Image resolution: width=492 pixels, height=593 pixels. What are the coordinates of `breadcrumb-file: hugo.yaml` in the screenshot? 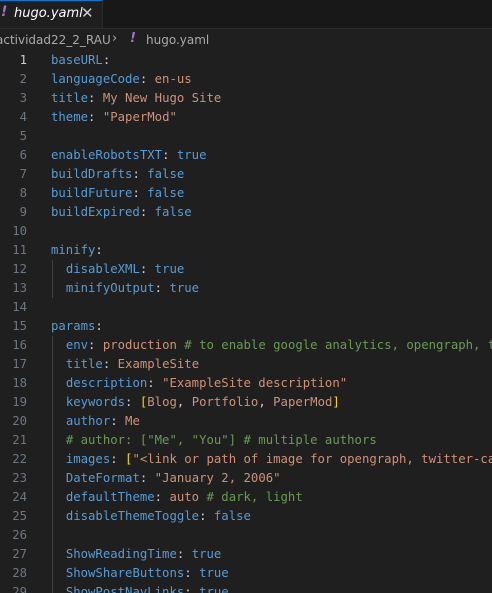 It's located at (177, 40).